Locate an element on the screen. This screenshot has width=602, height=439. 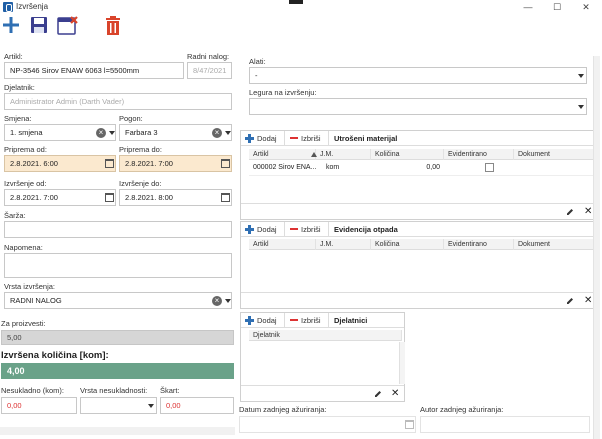
artikl-field: NP-3546 Sirov ENAW 6063 l=5500mm is located at coordinates (94, 70).